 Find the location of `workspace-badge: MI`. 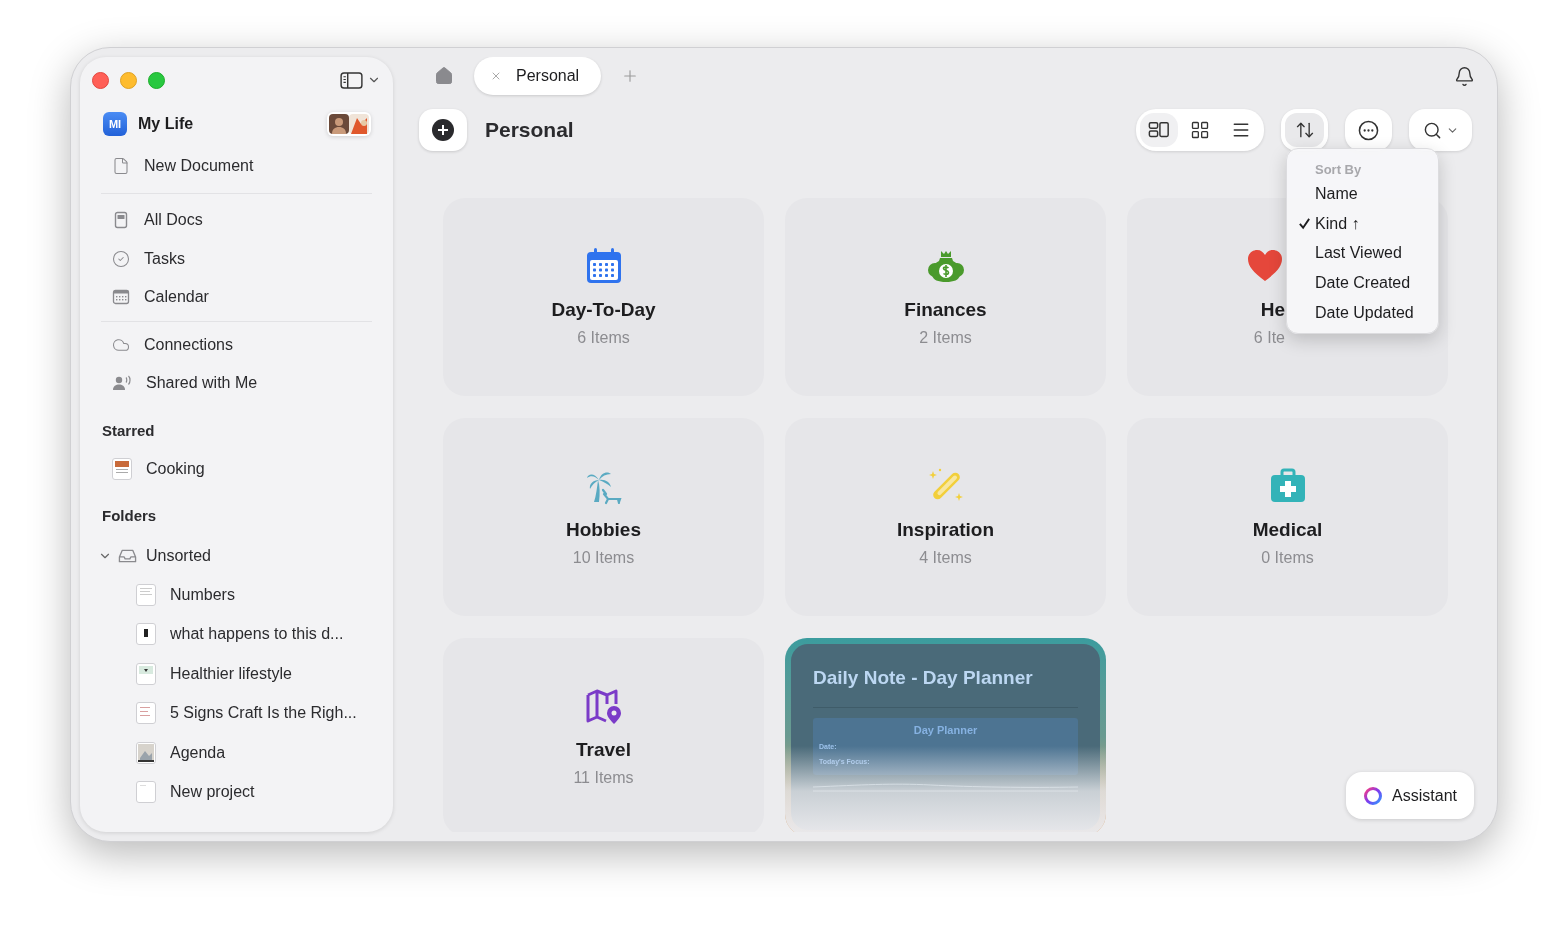

workspace-badge: MI is located at coordinates (115, 124).